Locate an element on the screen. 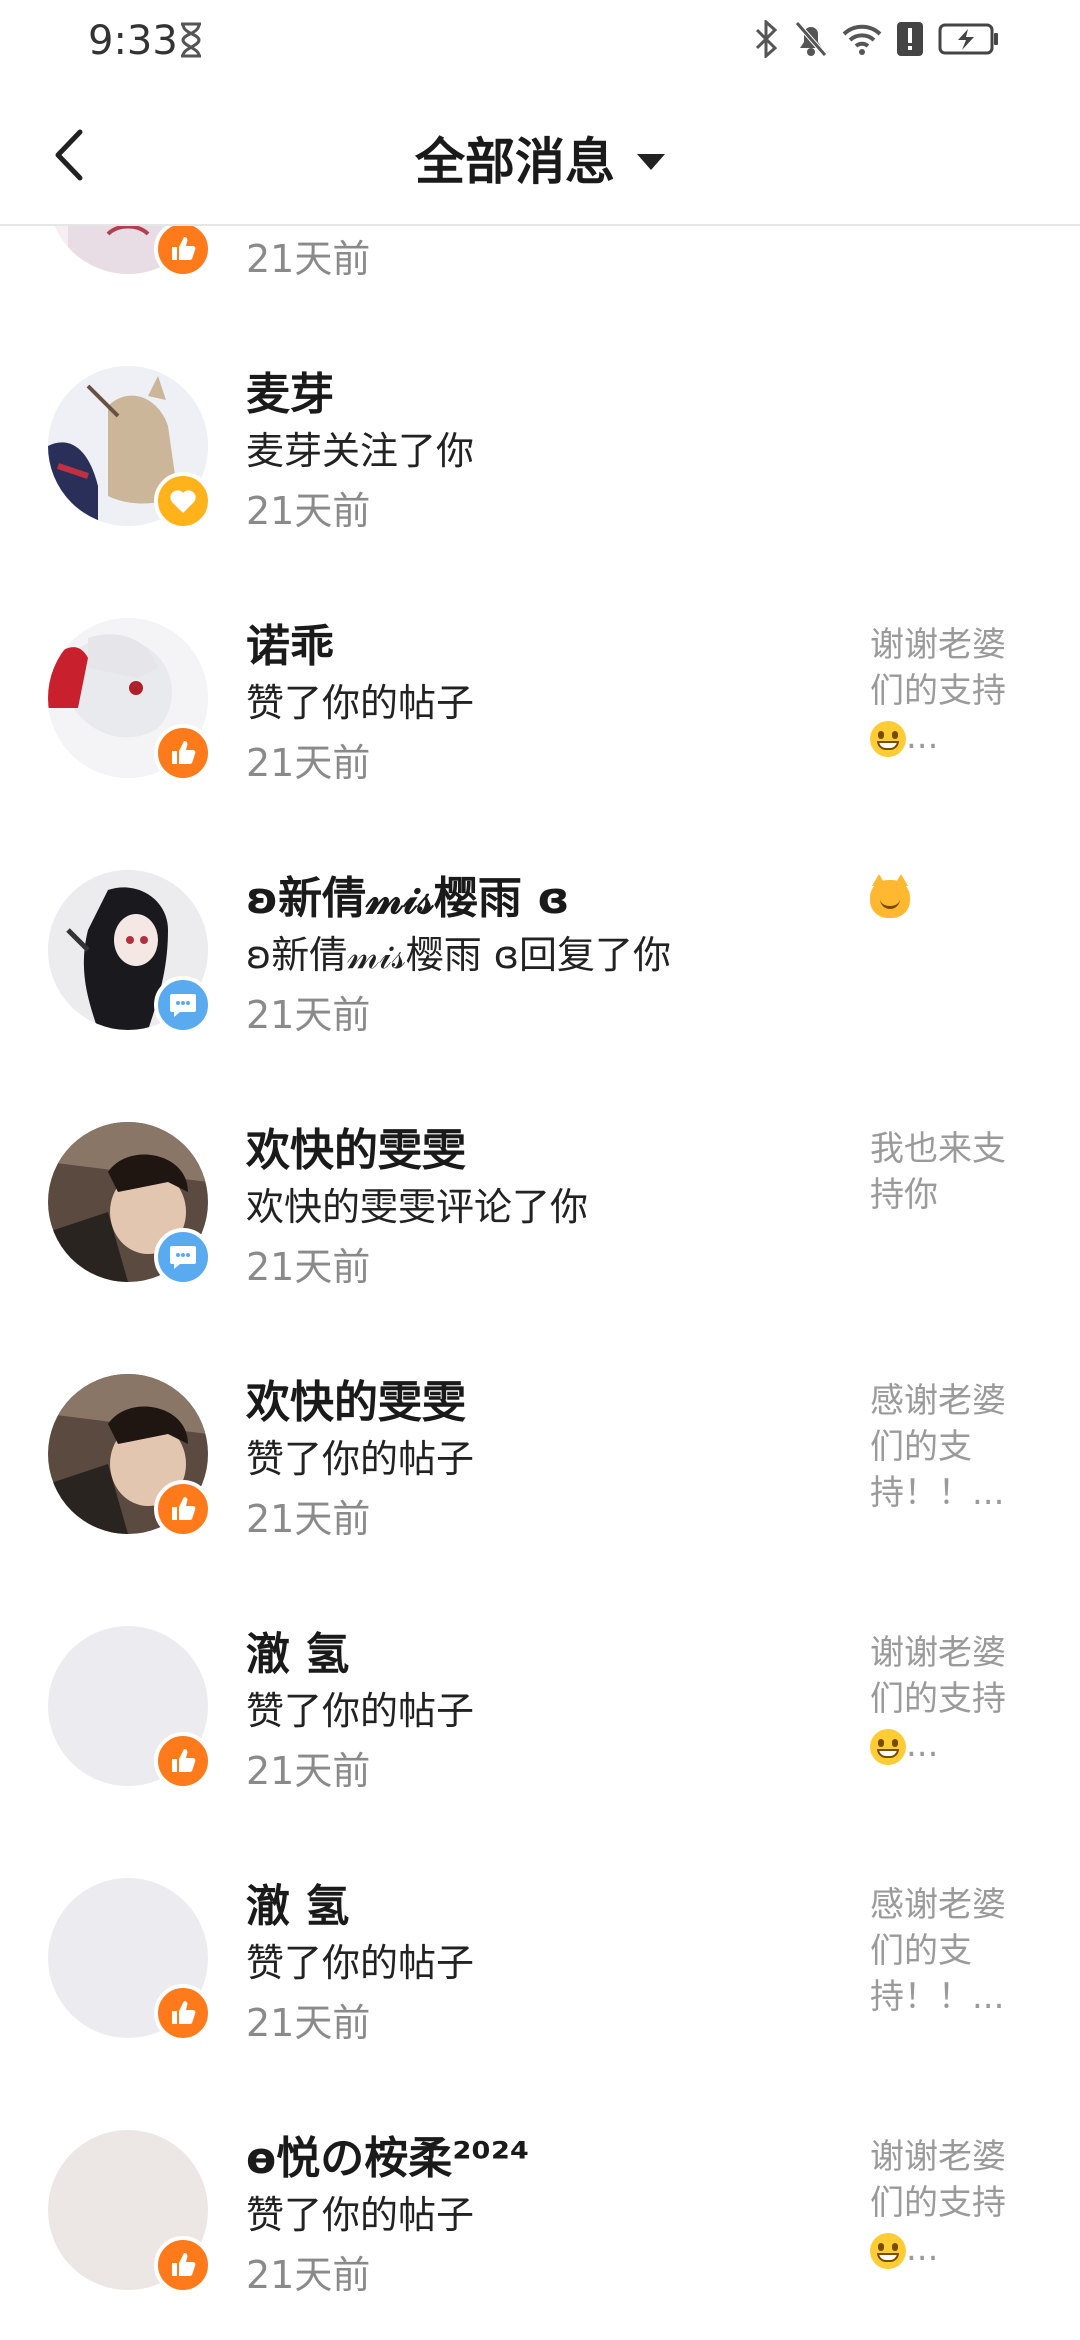 The image size is (1080, 2340). message-filter-dropdown: 全部消息 is located at coordinates (540, 158).